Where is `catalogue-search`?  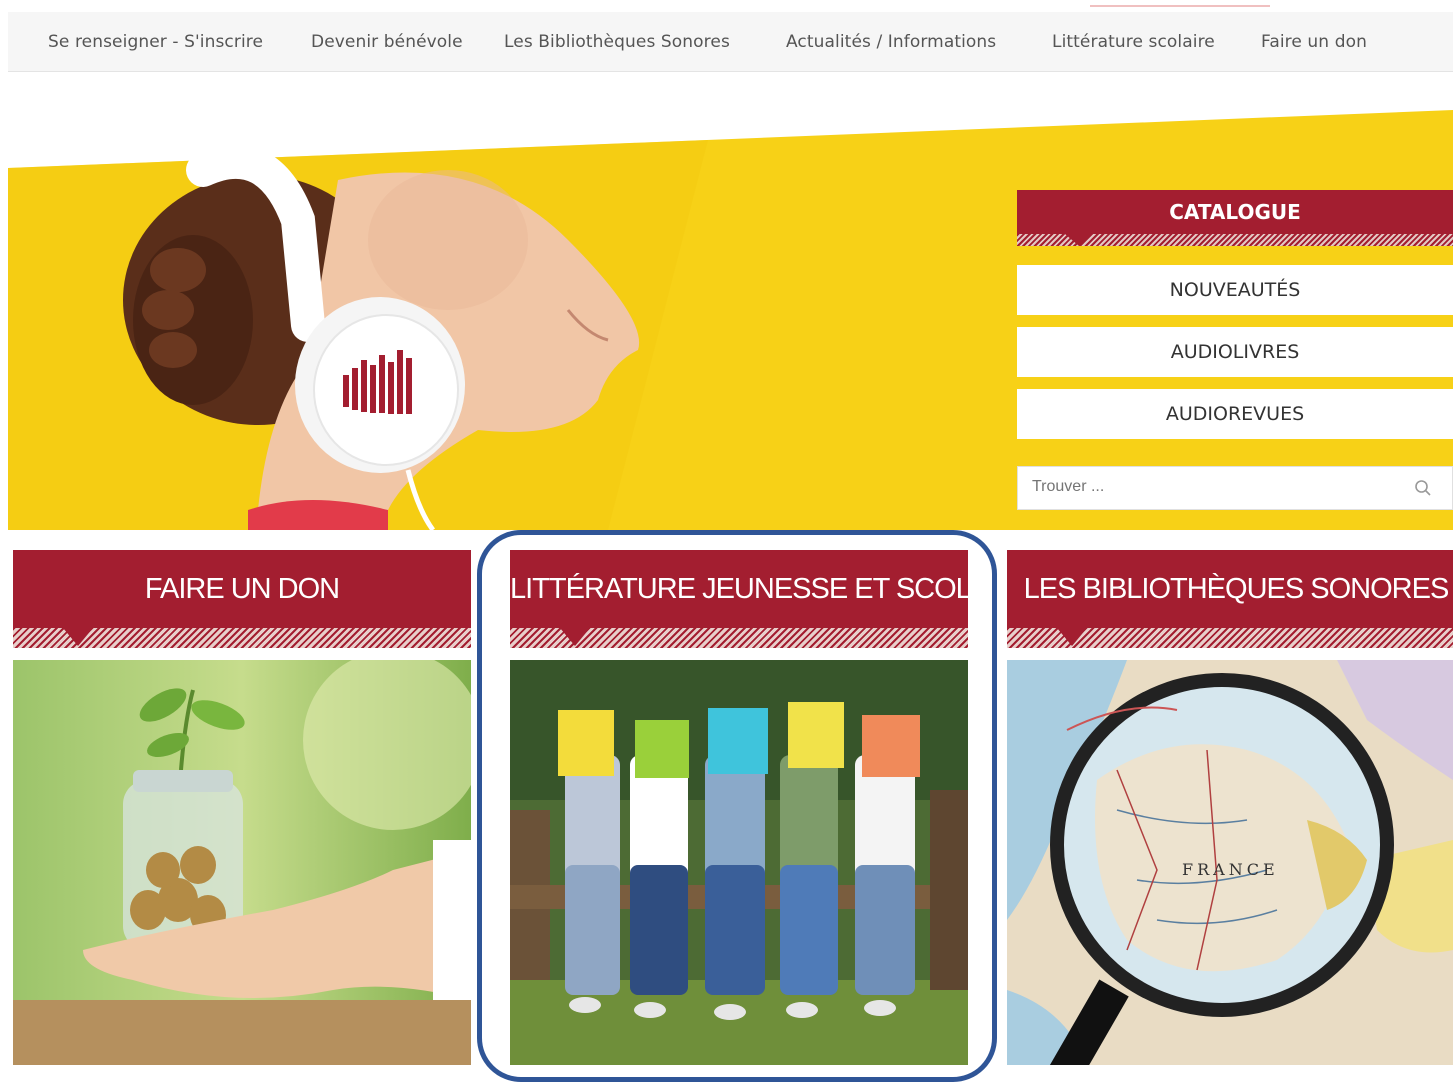 catalogue-search is located at coordinates (1235, 488).